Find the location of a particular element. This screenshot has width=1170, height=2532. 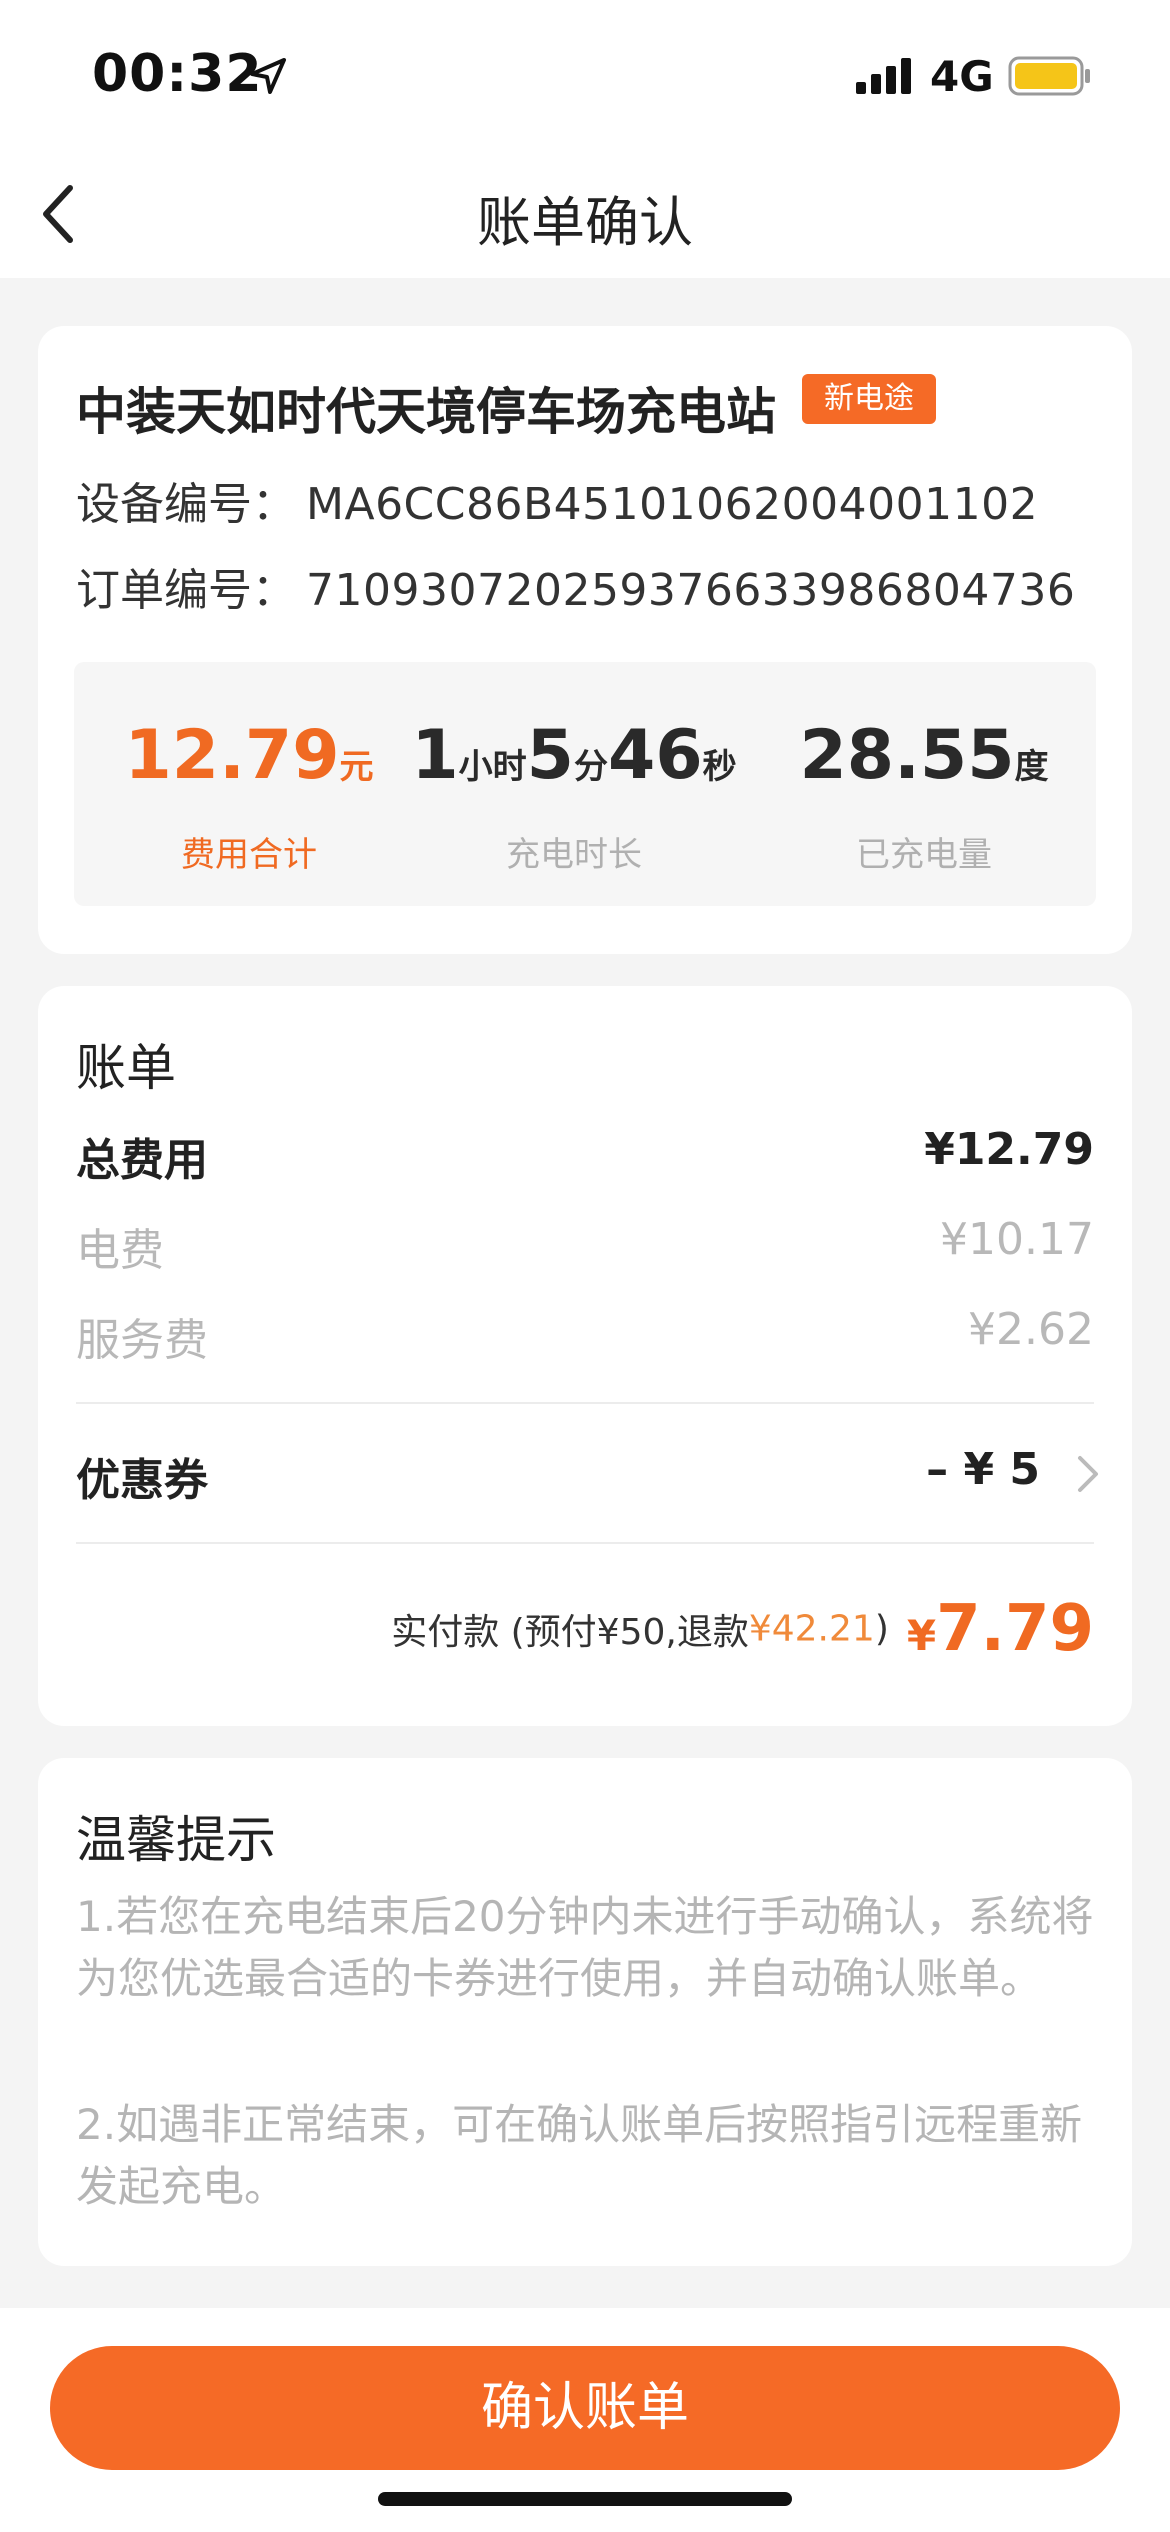

total-fee-row: 总费用 ¥12.79 is located at coordinates (585, 1155).